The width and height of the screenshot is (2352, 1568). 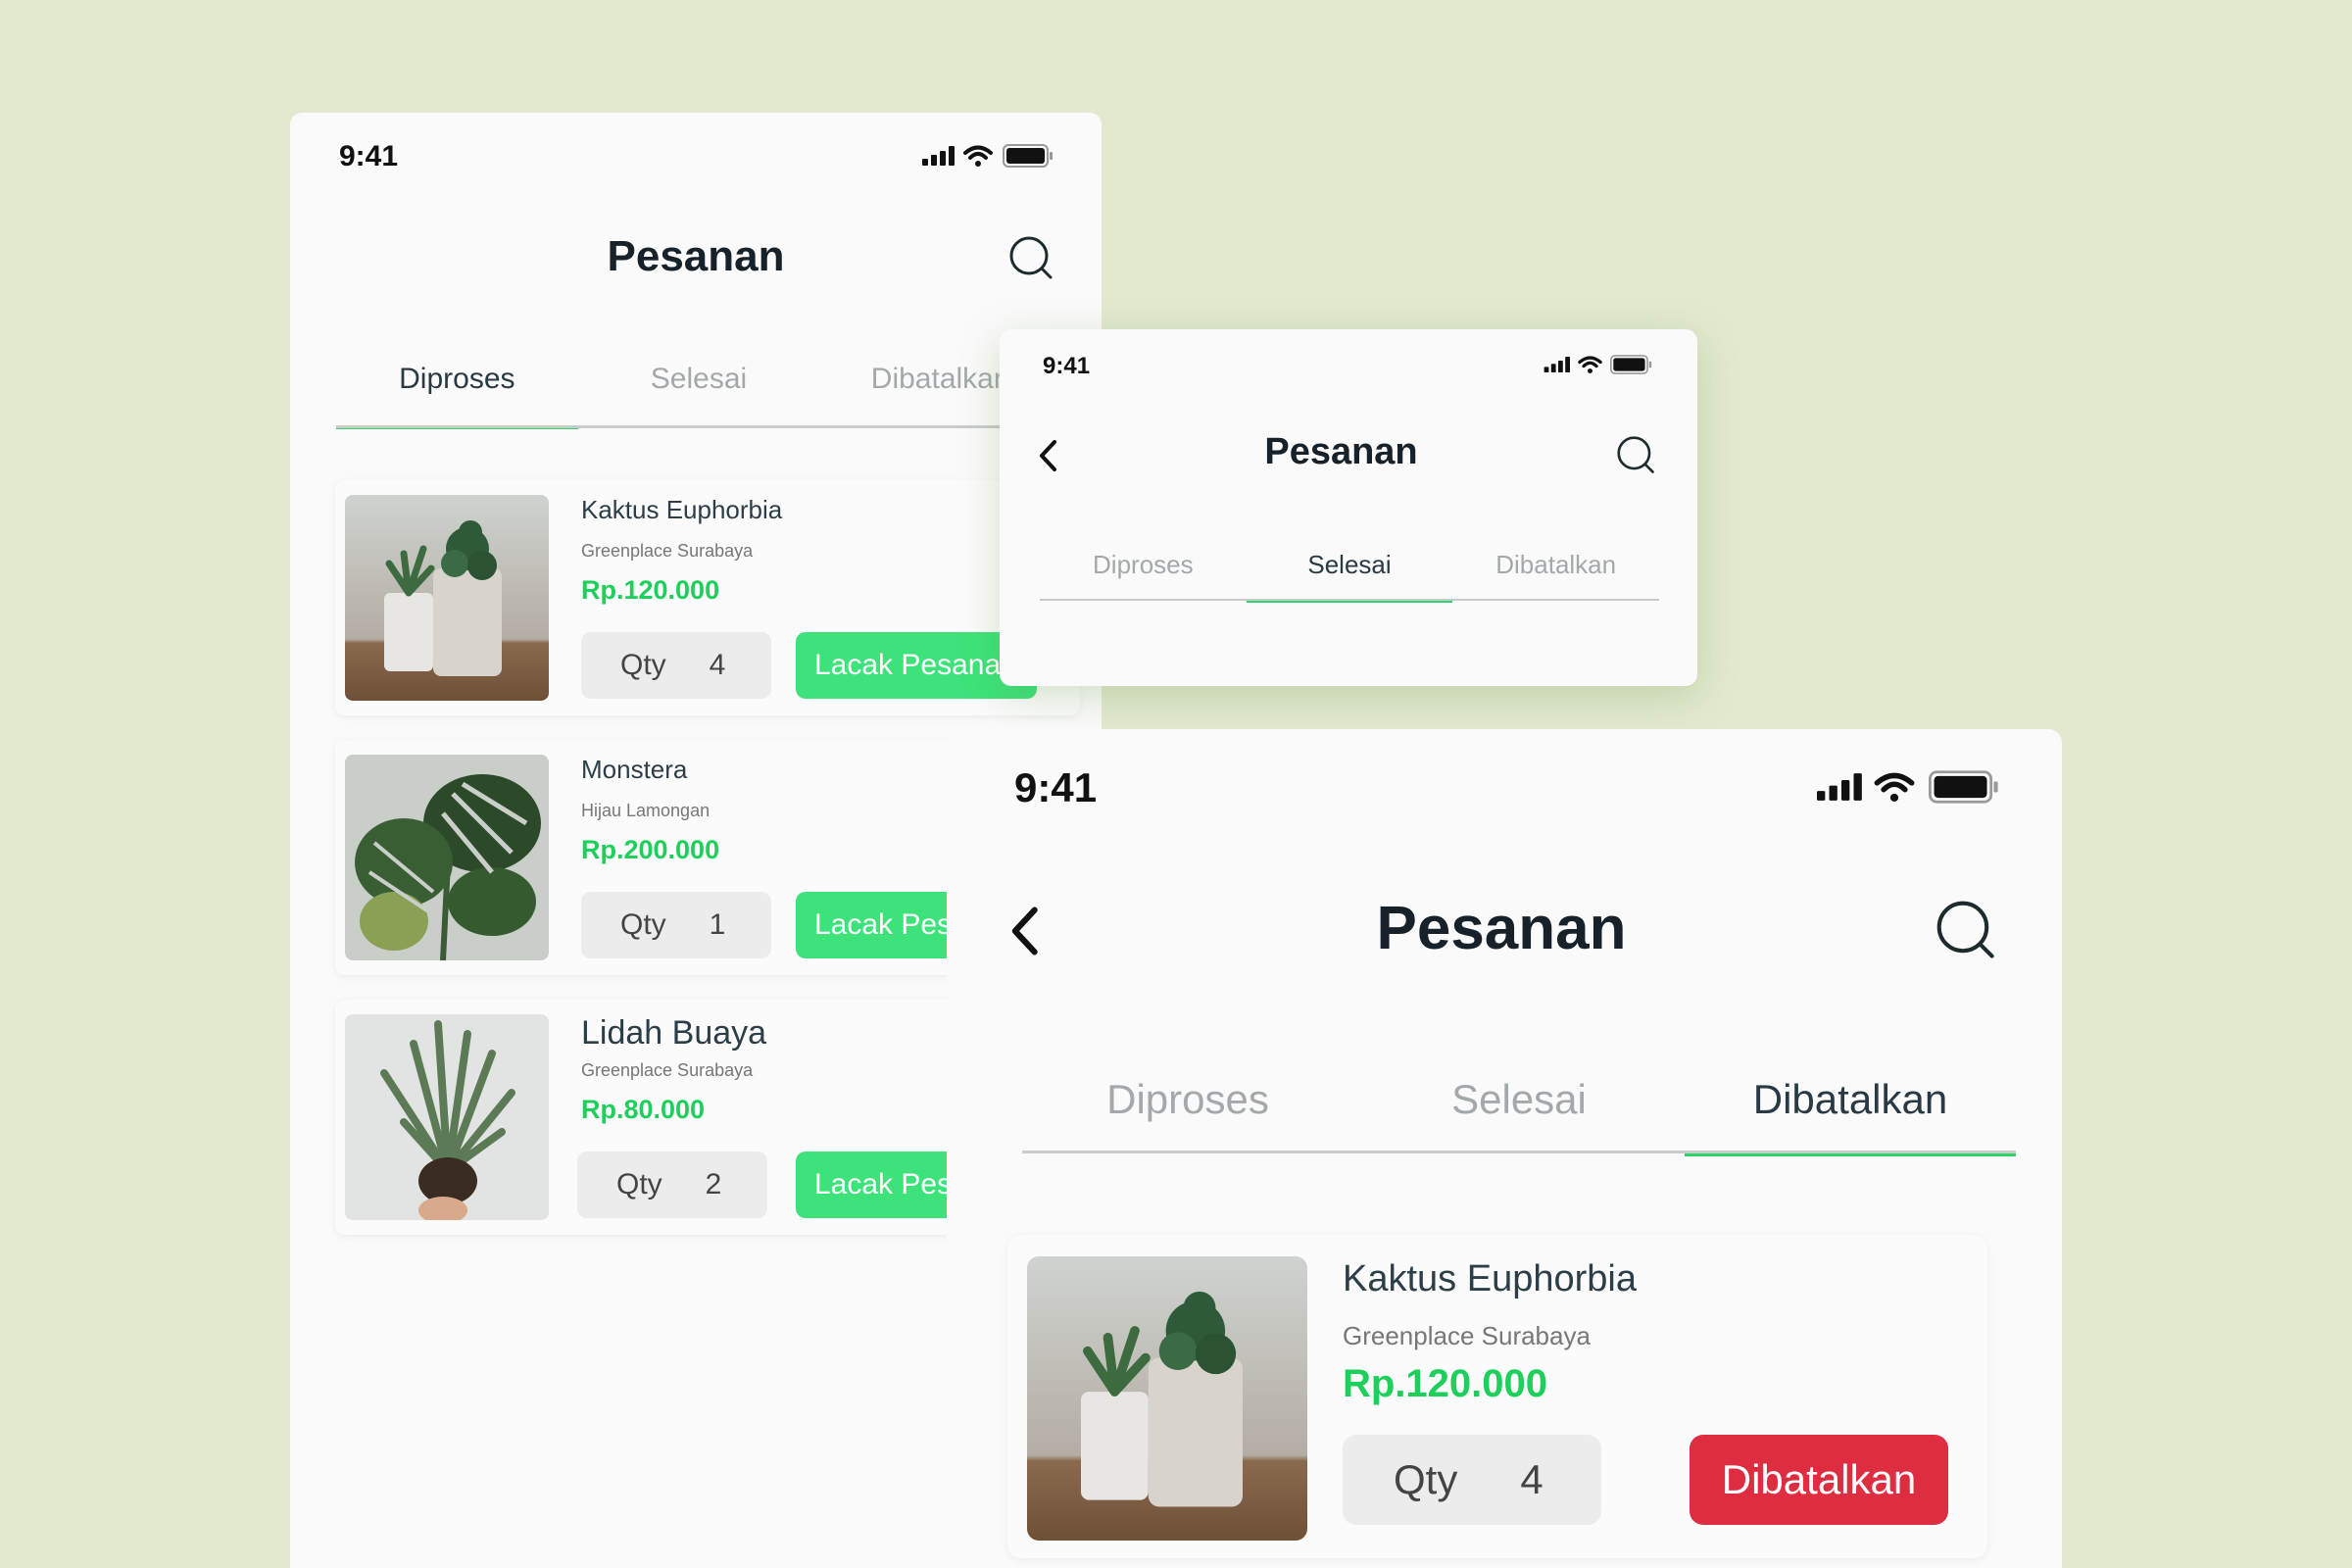 I want to click on quantity-box: Qty 2, so click(x=672, y=1185).